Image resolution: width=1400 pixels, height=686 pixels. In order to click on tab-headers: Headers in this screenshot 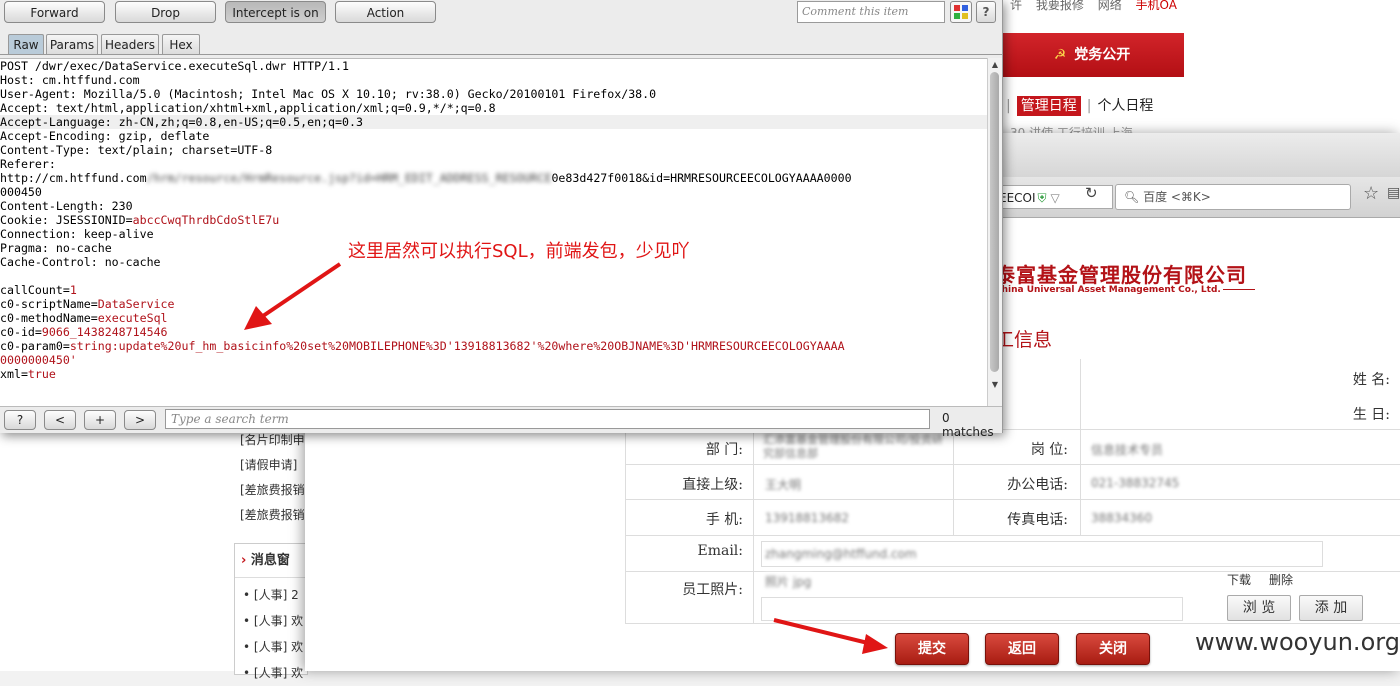, I will do `click(130, 44)`.